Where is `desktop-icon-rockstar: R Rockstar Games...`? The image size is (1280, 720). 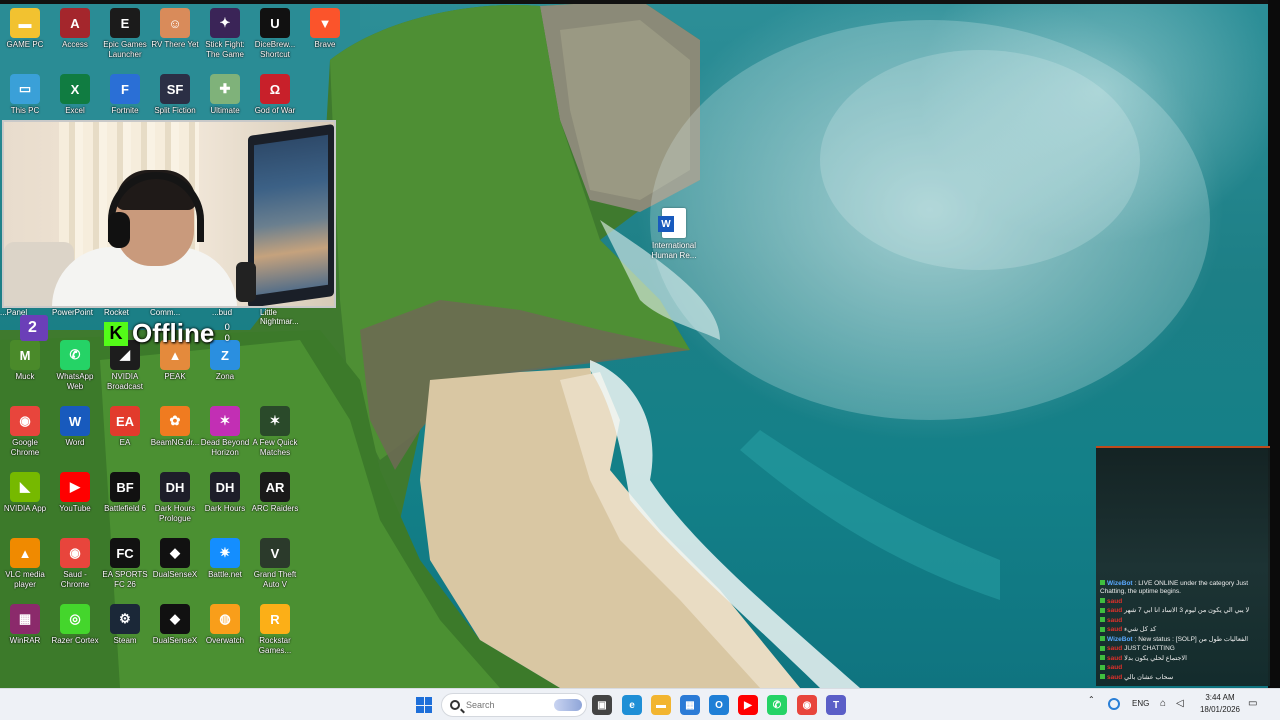
desktop-icon-rockstar: R Rockstar Games... is located at coordinates (275, 630).